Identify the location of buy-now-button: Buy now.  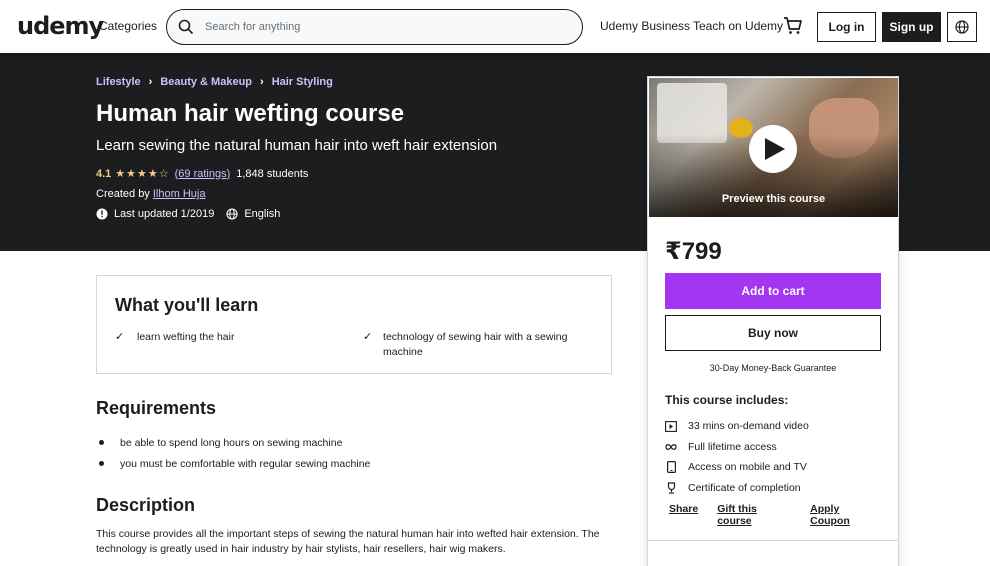
(773, 333).